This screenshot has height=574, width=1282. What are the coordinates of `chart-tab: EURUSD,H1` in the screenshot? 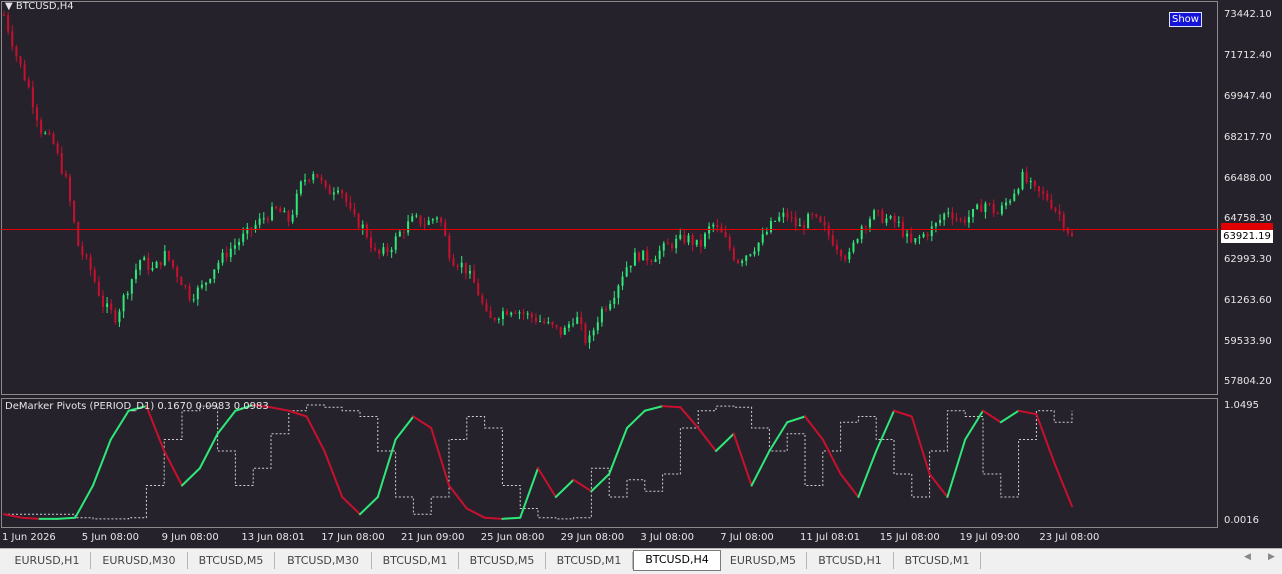 It's located at (47, 560).